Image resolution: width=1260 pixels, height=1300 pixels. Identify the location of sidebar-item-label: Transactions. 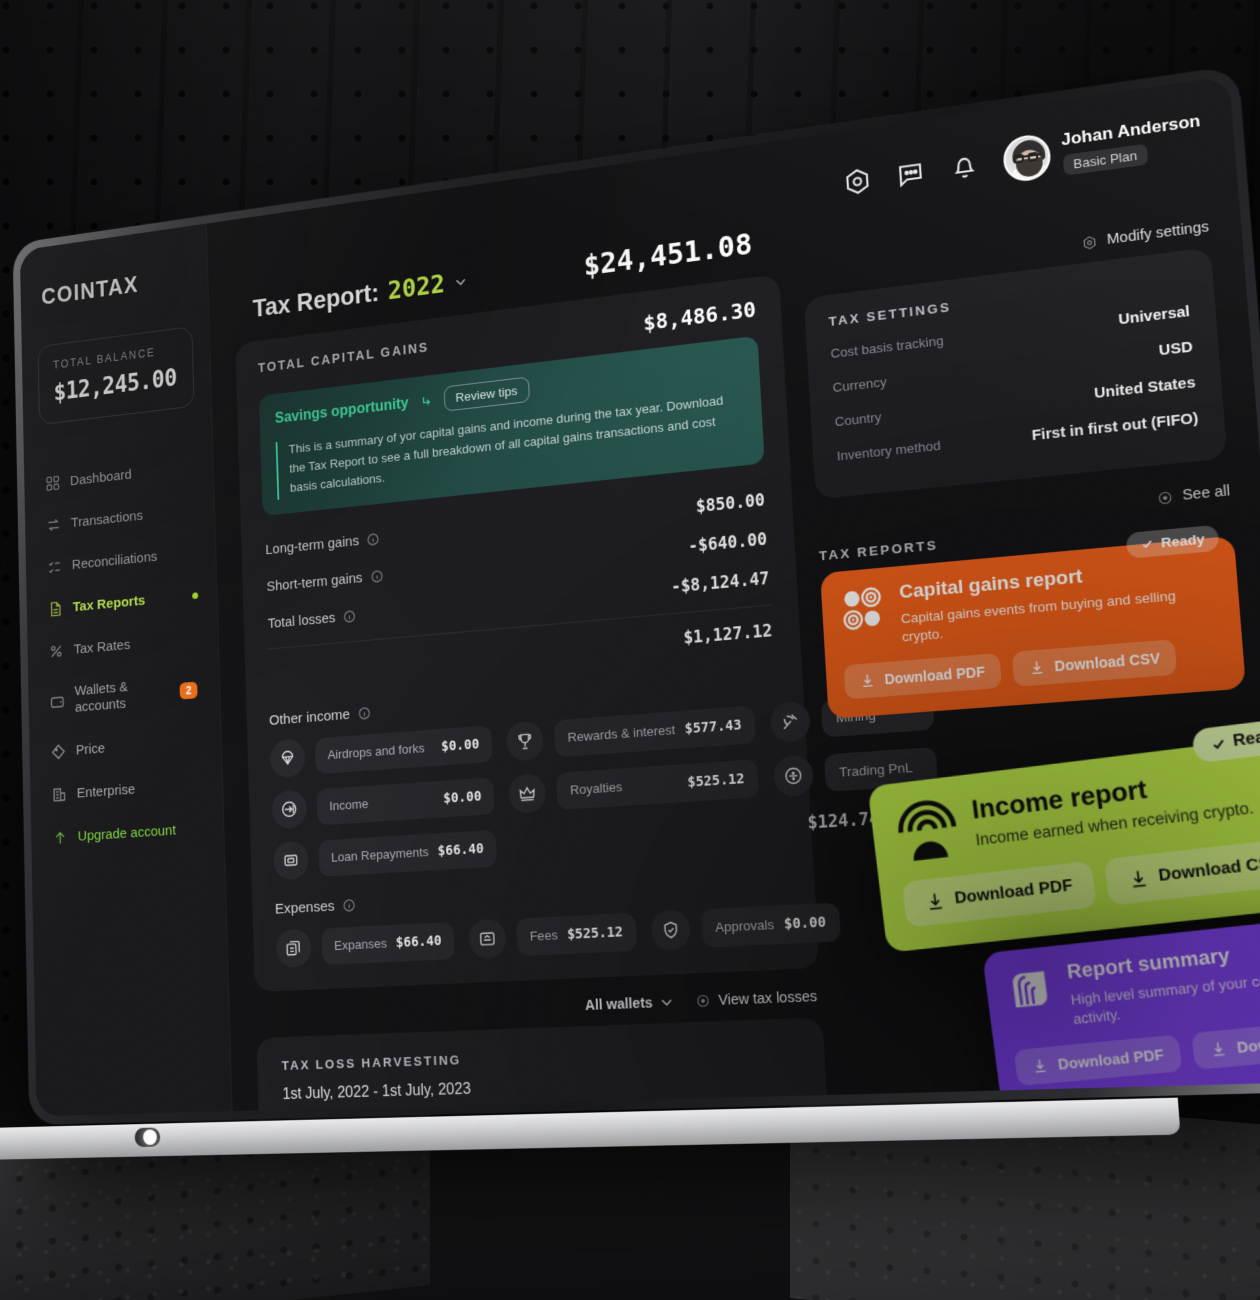
(106, 519).